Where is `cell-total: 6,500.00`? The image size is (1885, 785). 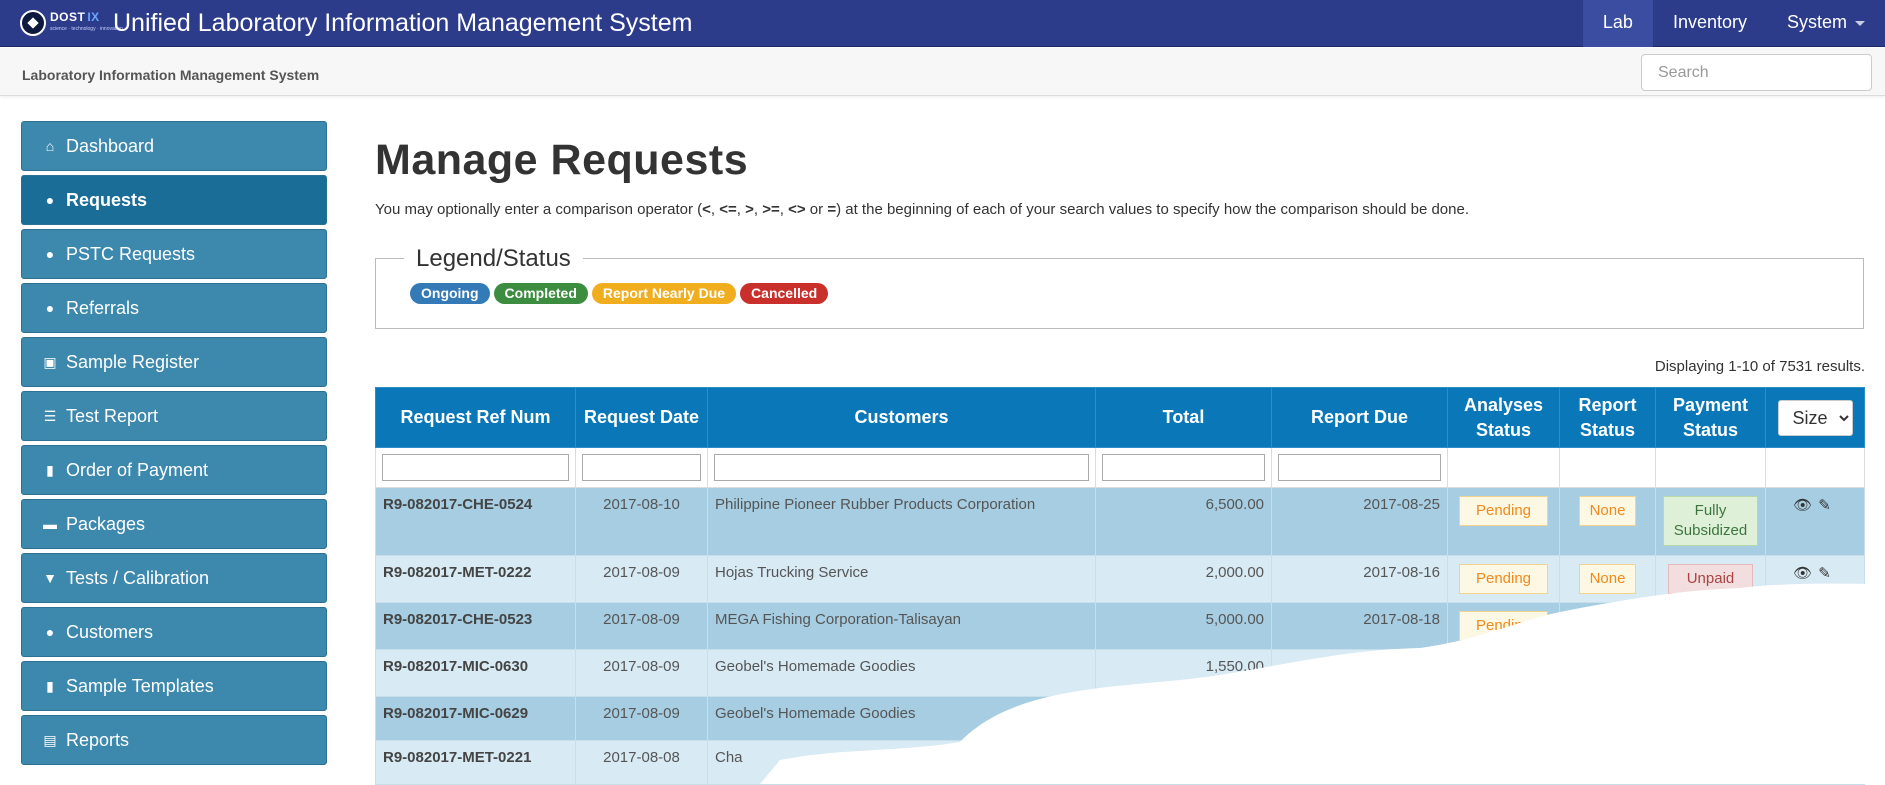 cell-total: 6,500.00 is located at coordinates (1183, 521).